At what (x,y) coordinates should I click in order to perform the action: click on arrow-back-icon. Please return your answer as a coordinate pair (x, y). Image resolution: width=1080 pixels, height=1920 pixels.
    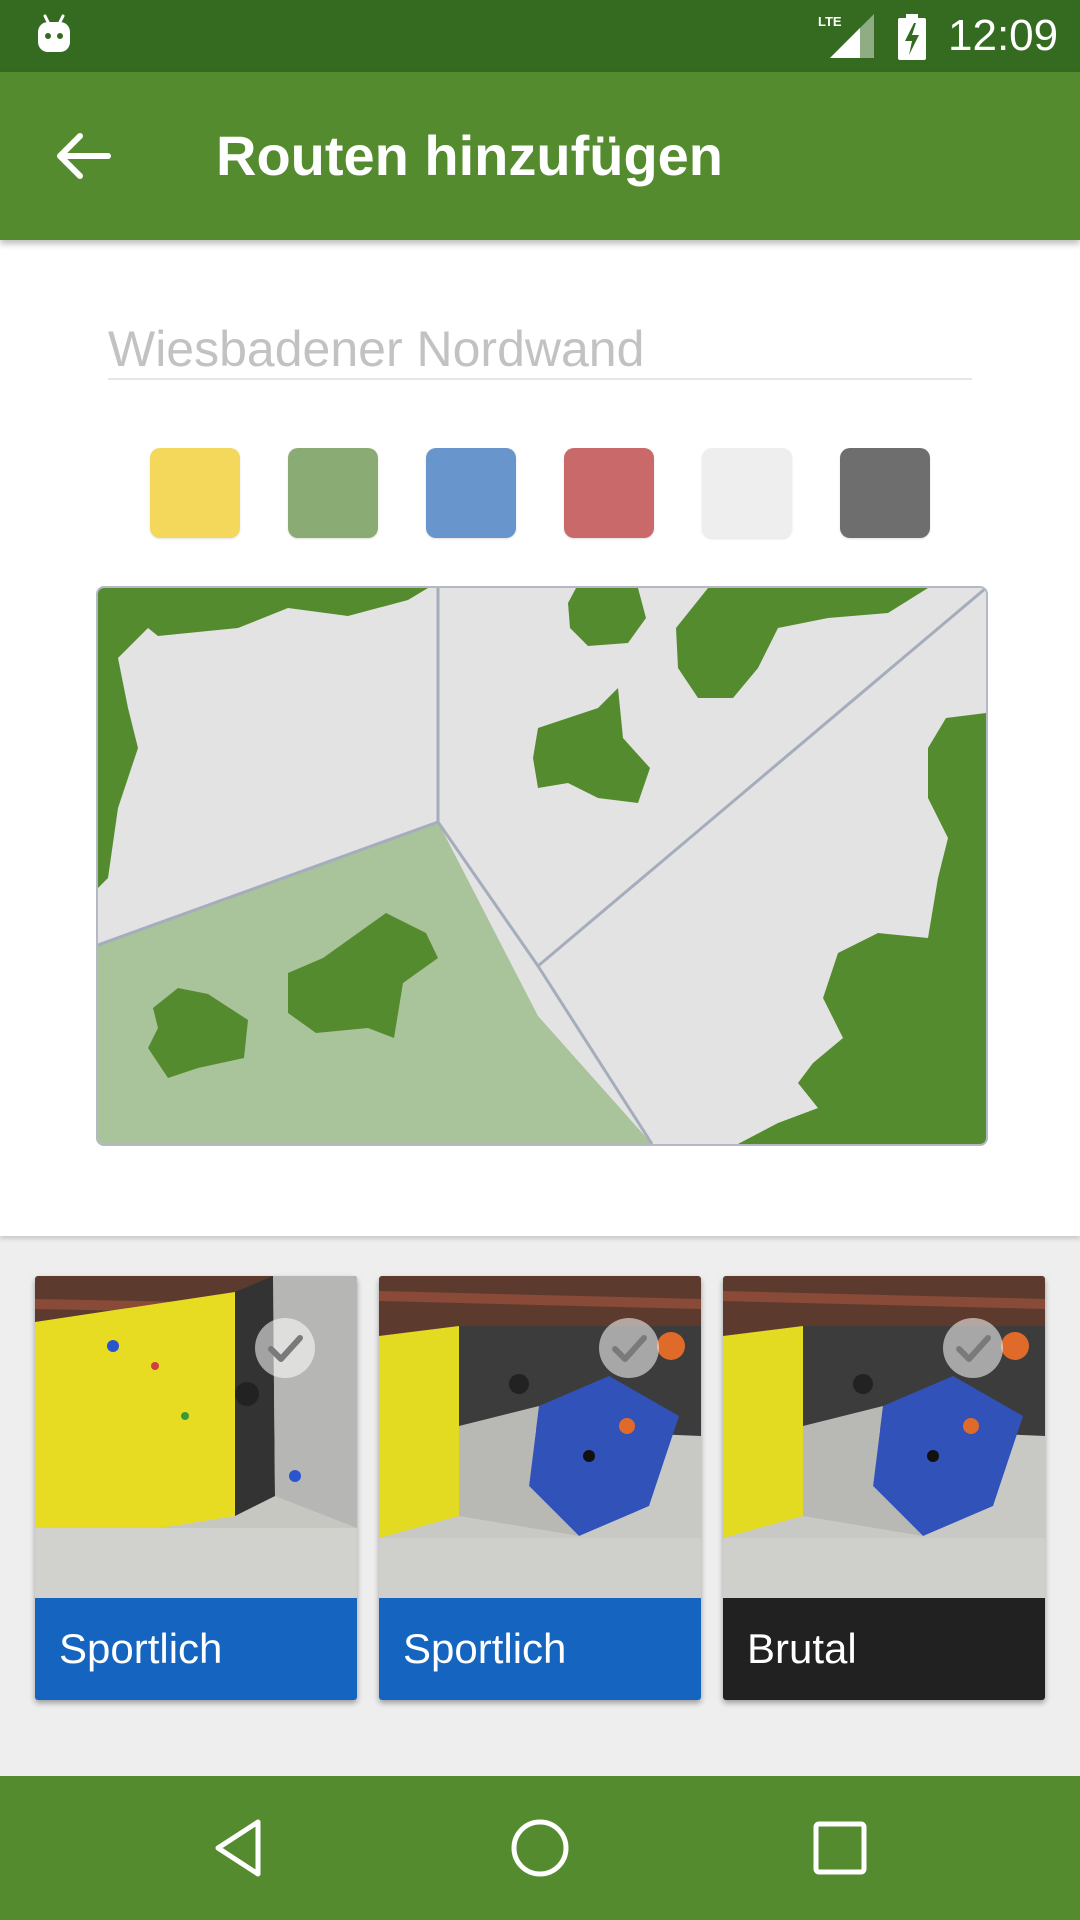
    Looking at the image, I should click on (84, 156).